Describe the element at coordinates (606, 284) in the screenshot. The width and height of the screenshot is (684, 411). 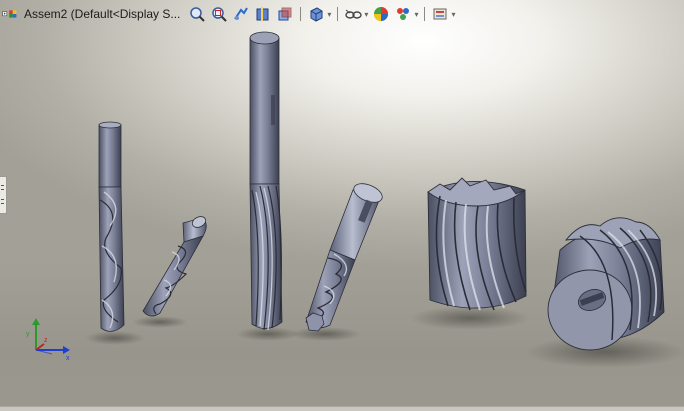
I see `helical-face-mill-model` at that location.